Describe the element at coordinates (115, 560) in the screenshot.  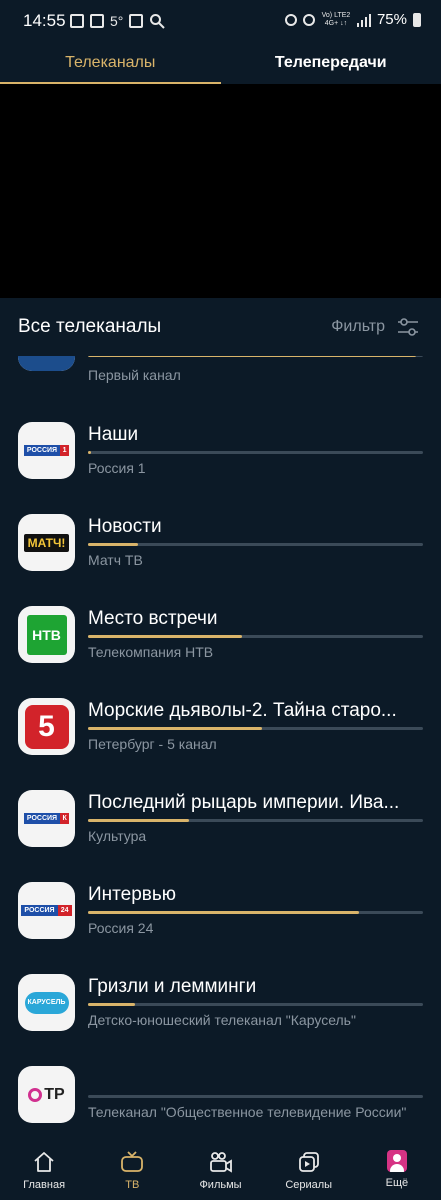
I see `channel-name: Матч ТВ` at that location.